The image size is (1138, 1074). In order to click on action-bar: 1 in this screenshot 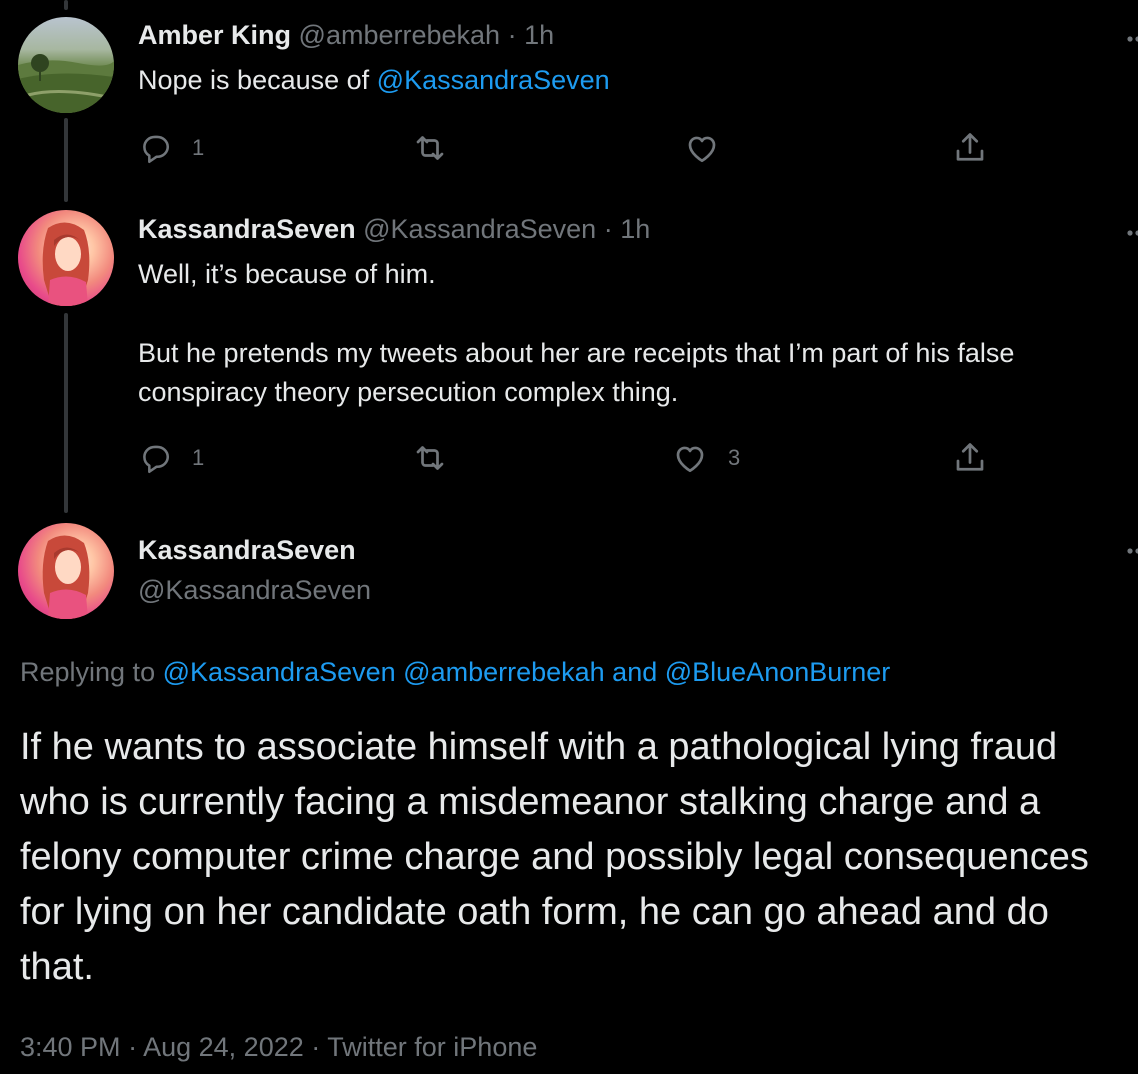, I will do `click(568, 148)`.